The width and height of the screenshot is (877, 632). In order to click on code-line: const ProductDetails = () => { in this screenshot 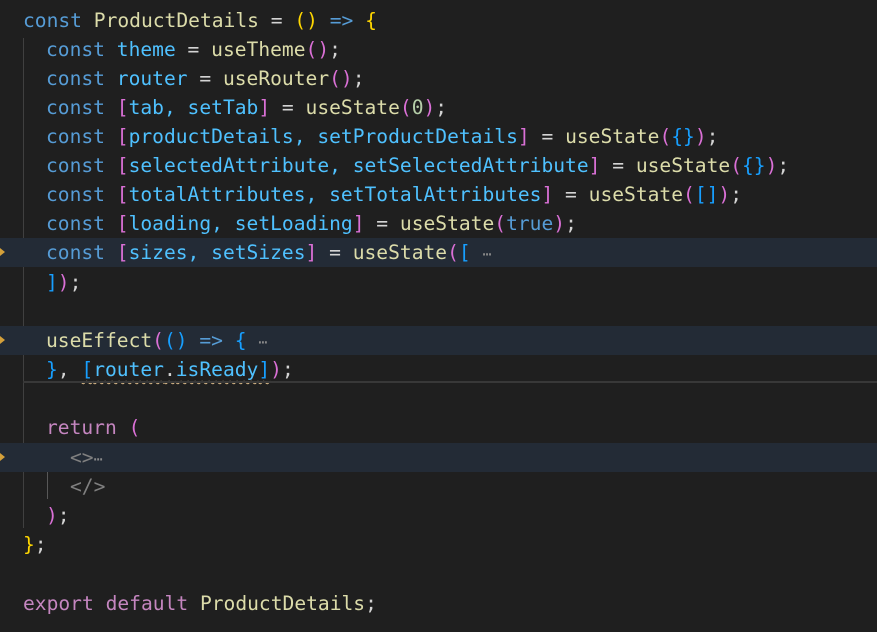, I will do `click(438, 20)`.